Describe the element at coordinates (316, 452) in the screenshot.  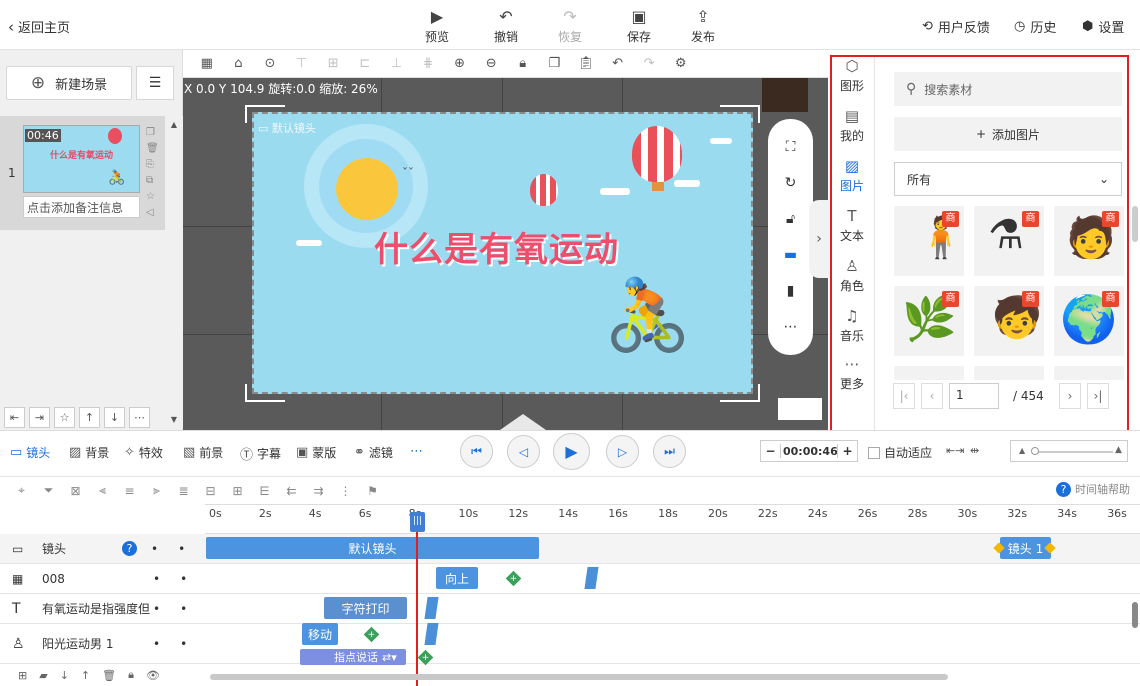
I see `tab-mask: ▣ 蒙版` at that location.